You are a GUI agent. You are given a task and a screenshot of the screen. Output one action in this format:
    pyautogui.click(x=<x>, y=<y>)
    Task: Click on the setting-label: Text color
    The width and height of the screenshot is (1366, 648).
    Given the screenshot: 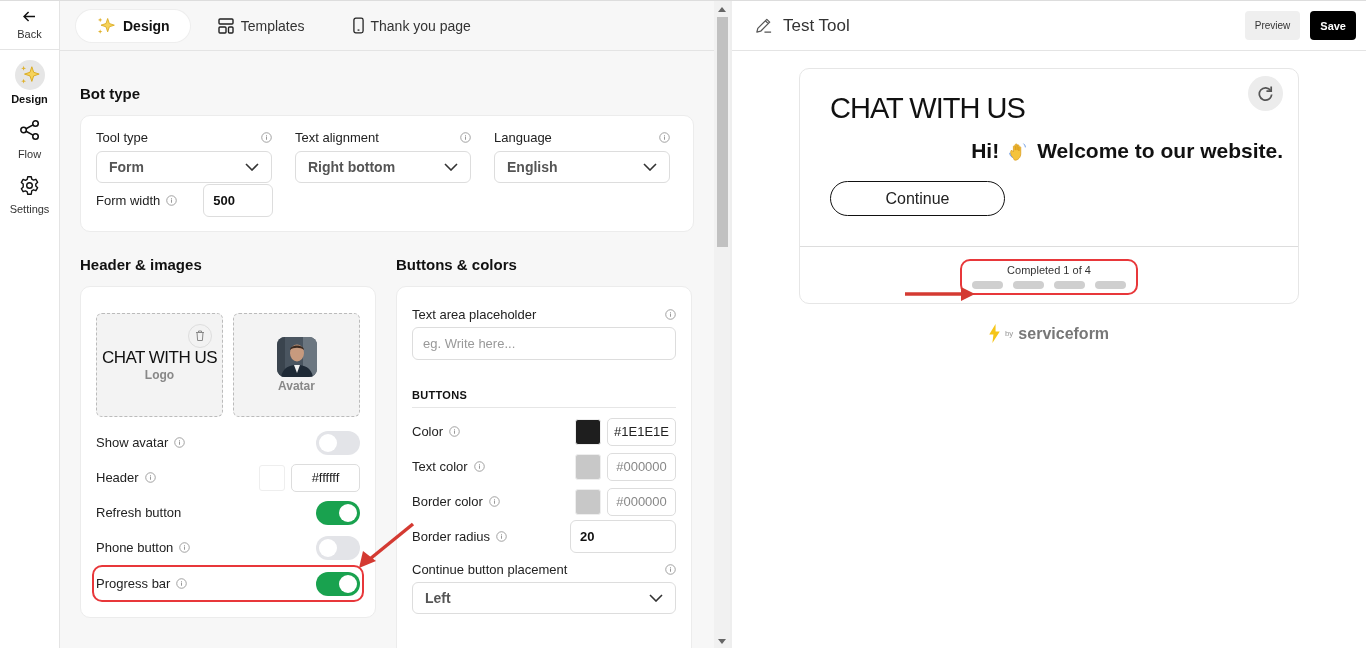 What is the action you would take?
    pyautogui.click(x=440, y=466)
    